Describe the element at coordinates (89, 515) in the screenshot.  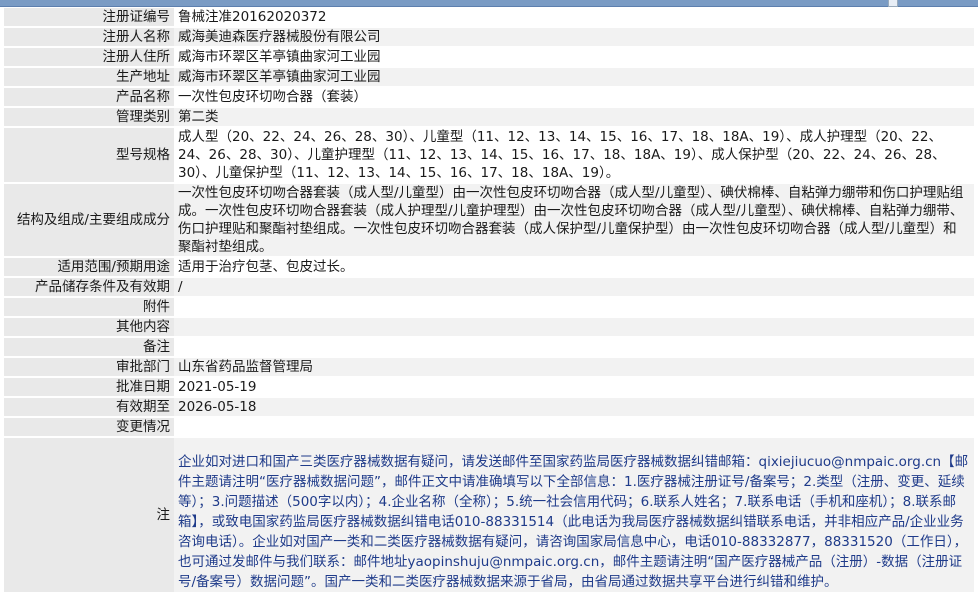
I see `field-label: 注` at that location.